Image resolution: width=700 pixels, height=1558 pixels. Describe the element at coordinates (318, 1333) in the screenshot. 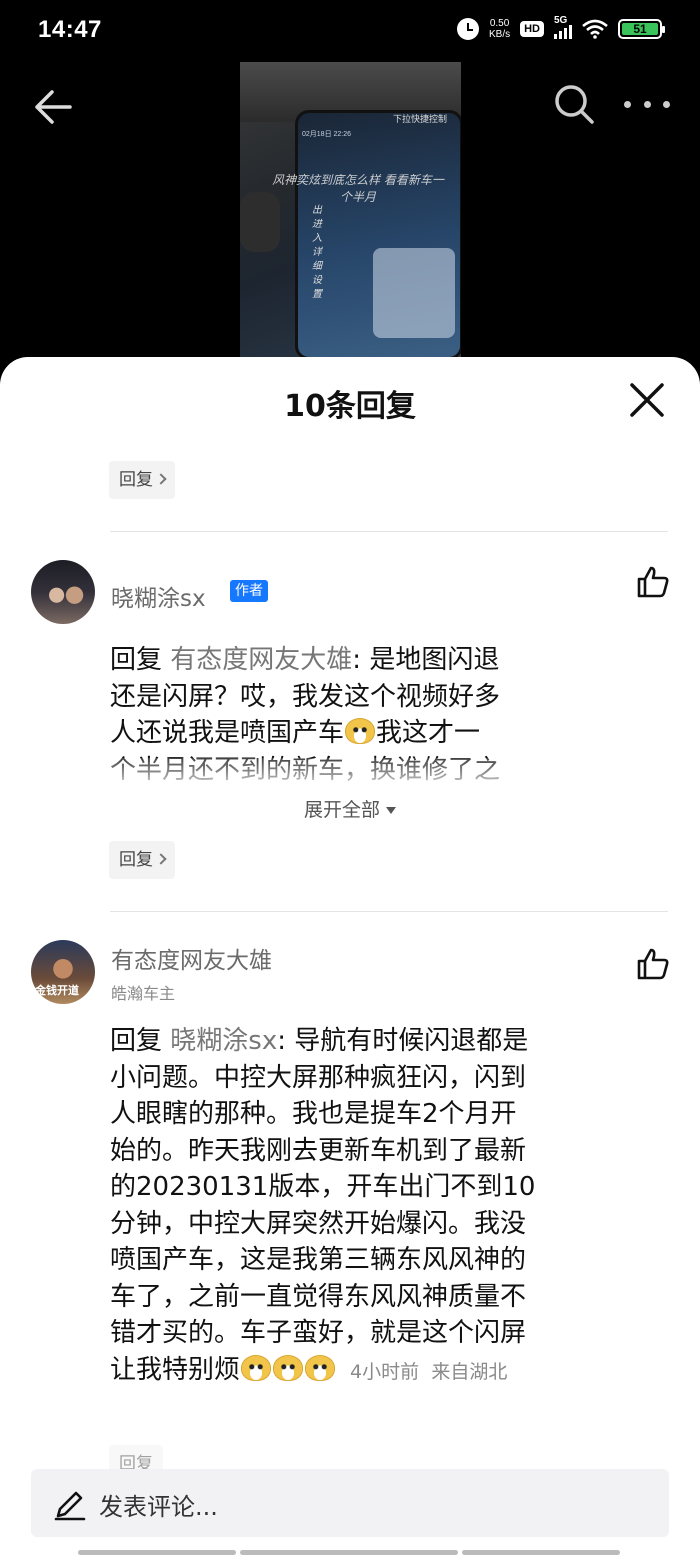

I see `comment-line: 错才买的。车子蛮好，就是这个闪屏` at that location.